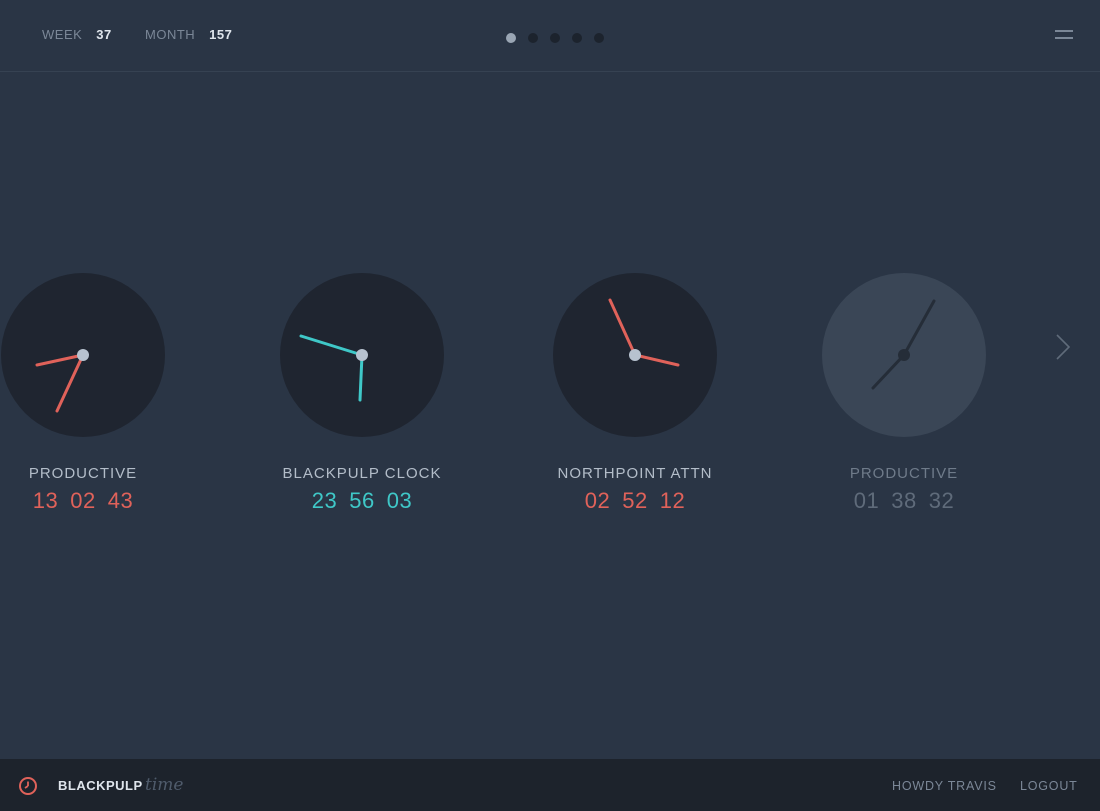 The image size is (1100, 811). Describe the element at coordinates (104, 34) in the screenshot. I see `week-value: 37` at that location.